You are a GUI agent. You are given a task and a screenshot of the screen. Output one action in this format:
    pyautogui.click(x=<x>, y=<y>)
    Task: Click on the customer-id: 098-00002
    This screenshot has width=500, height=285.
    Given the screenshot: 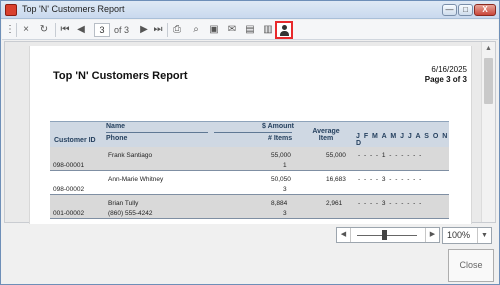 What is the action you would take?
    pyautogui.click(x=69, y=189)
    